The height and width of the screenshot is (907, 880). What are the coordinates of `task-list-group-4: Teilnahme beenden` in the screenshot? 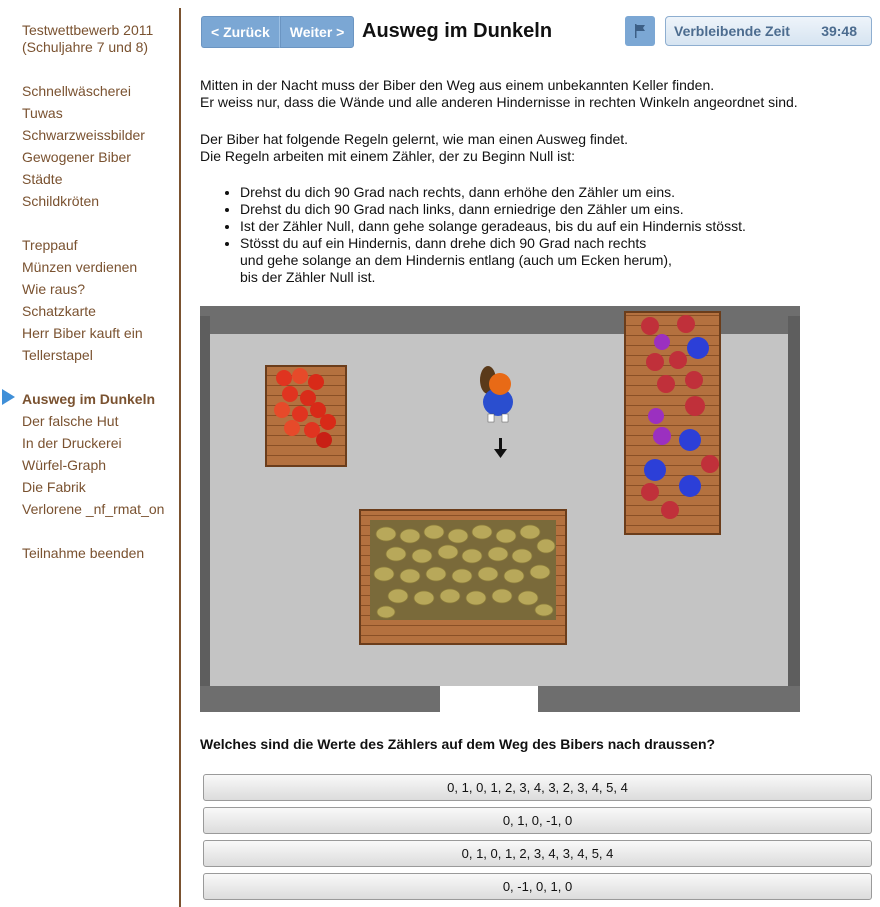 It's located at (83, 553).